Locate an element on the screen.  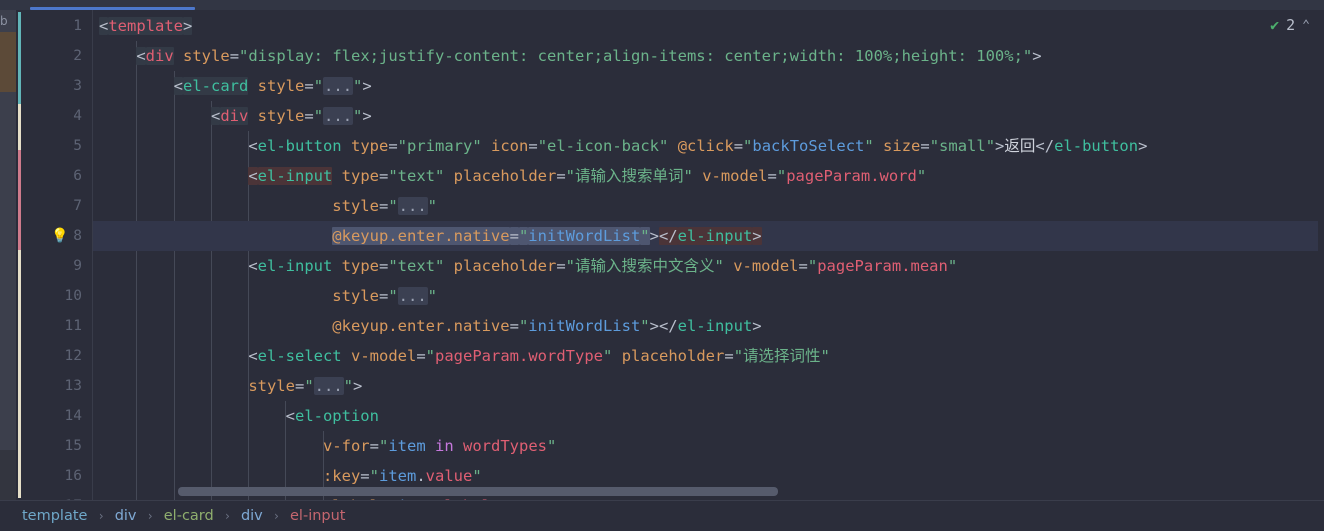
line-number: 3 is located at coordinates (77, 86).